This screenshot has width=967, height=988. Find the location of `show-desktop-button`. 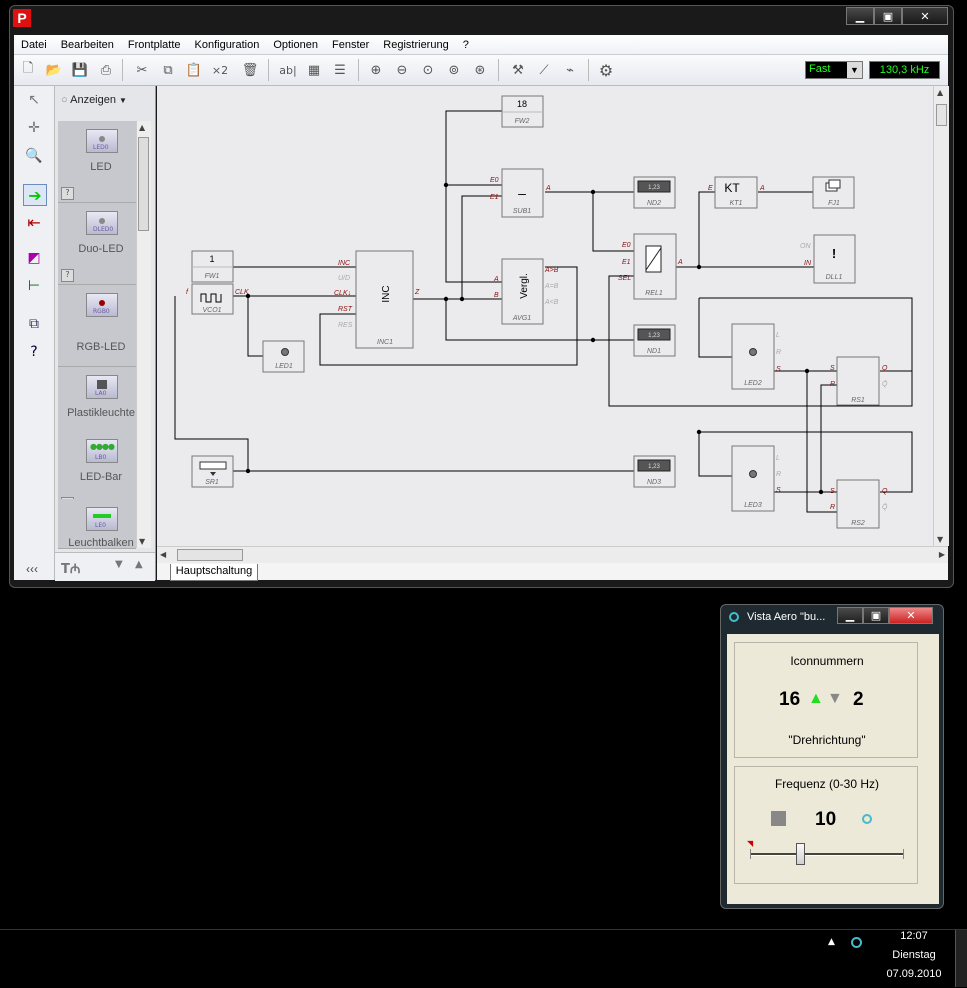

show-desktop-button is located at coordinates (961, 958).